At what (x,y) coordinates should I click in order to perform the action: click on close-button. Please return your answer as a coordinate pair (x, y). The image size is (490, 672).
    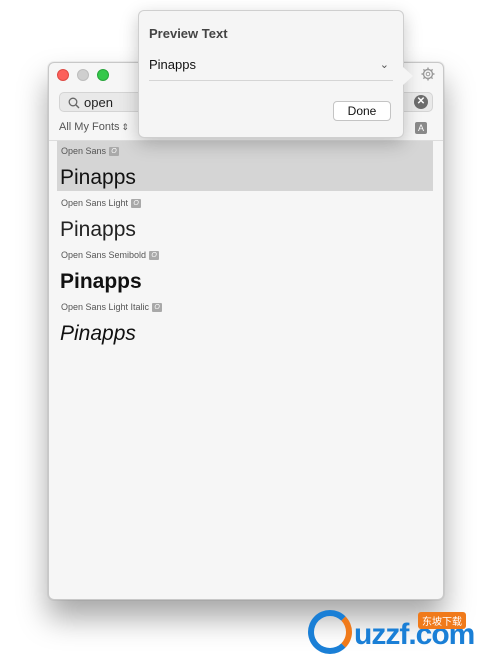
    Looking at the image, I should click on (63, 75).